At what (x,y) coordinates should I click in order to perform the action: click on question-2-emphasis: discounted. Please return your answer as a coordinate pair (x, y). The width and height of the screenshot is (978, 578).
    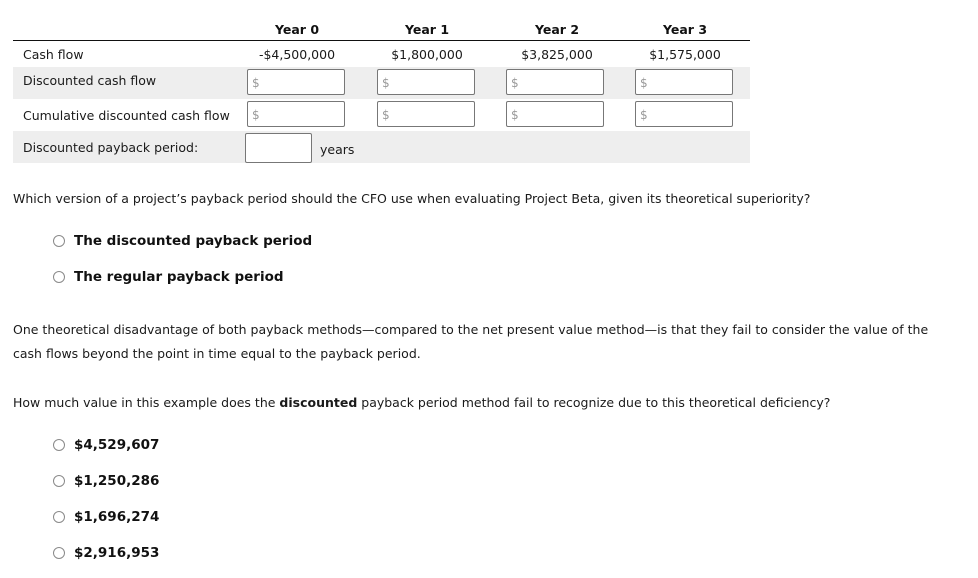
    Looking at the image, I should click on (318, 402).